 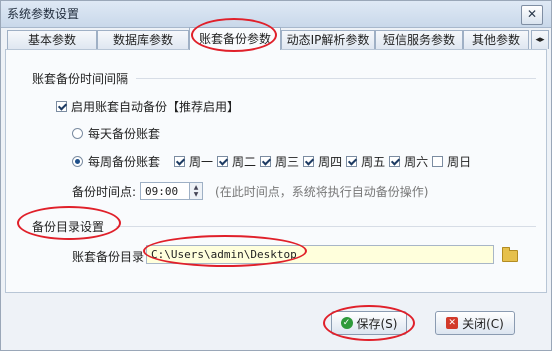 I want to click on day-label: 周一, so click(x=201, y=162).